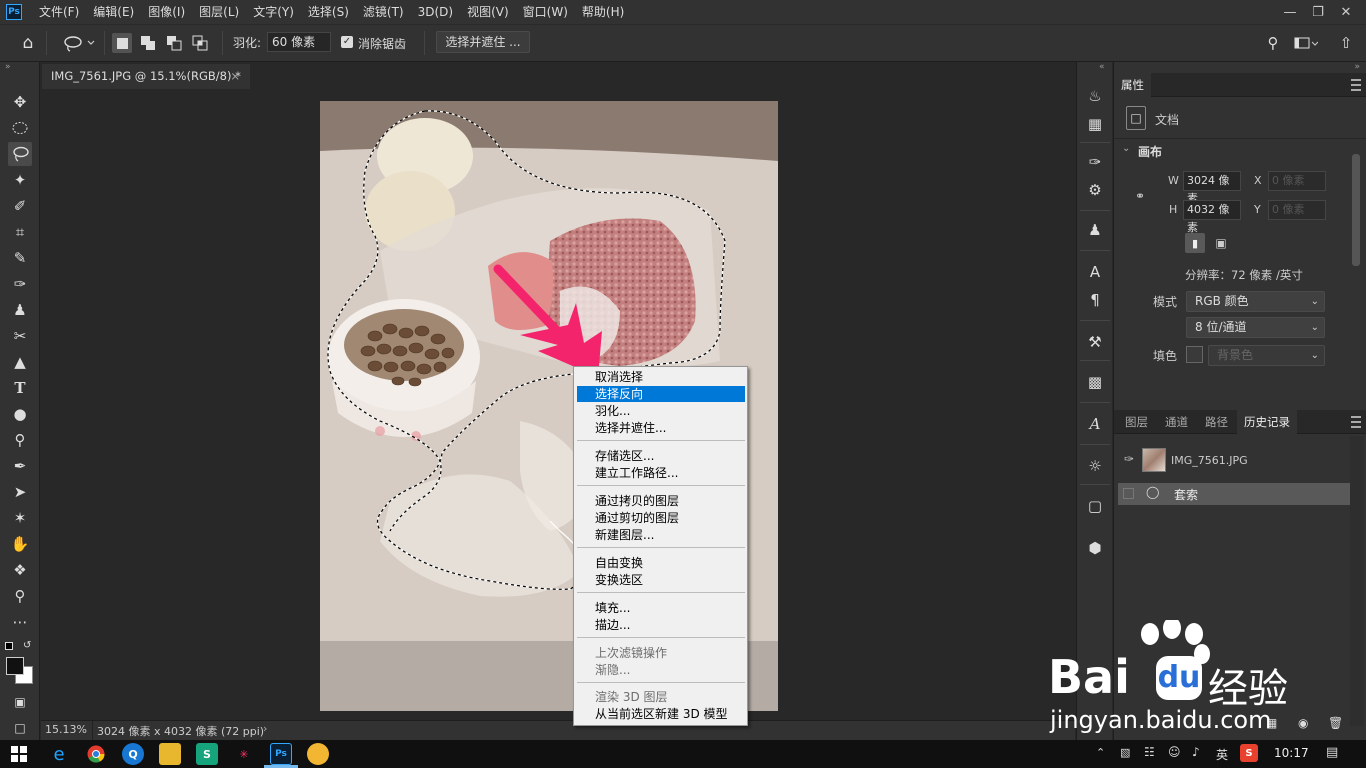 This screenshot has width=1366, height=768. I want to click on custom-shape-tool-icon: ✶, so click(20, 518).